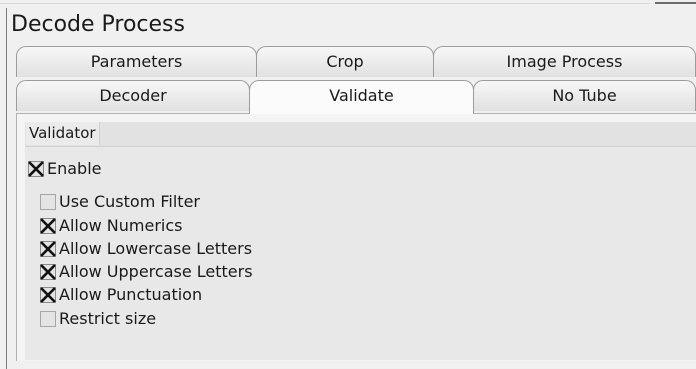 Image resolution: width=696 pixels, height=369 pixels. Describe the element at coordinates (584, 95) in the screenshot. I see `tab-no-tube: No Tube` at that location.